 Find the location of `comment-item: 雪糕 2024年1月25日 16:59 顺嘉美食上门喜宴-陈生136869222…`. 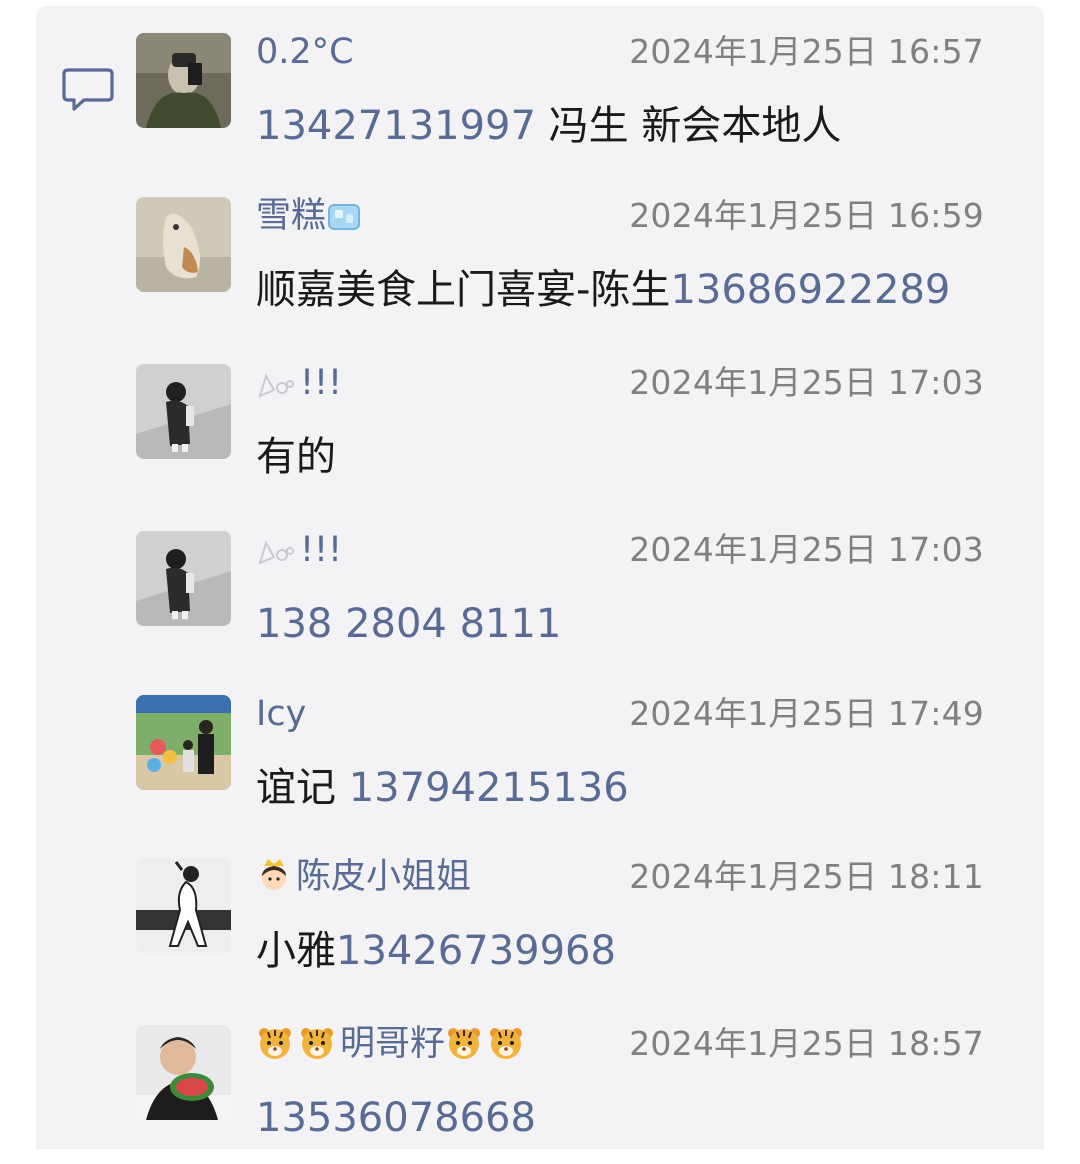

comment-item: 雪糕 2024年1月25日 16:59 顺嘉美食上门喜宴-陈生136869222… is located at coordinates (540, 253).